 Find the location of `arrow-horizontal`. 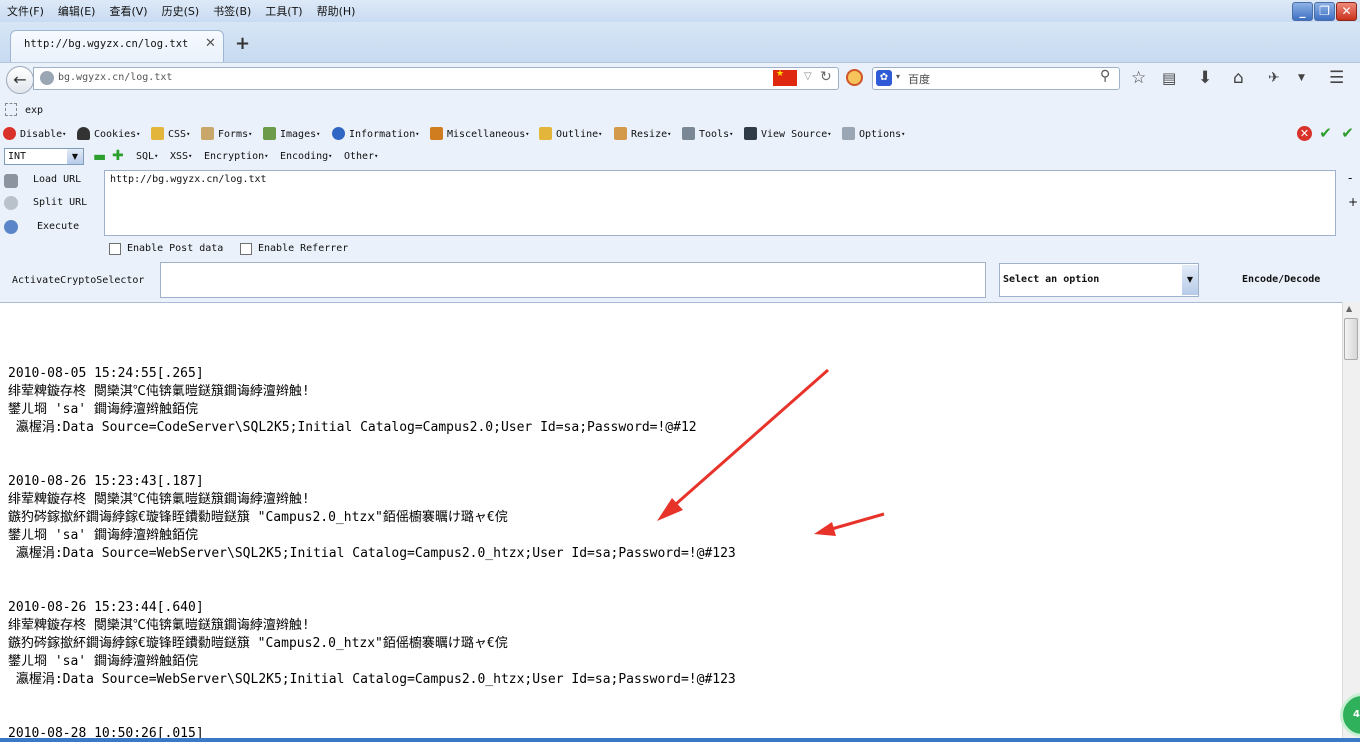

arrow-horizontal is located at coordinates (849, 524).